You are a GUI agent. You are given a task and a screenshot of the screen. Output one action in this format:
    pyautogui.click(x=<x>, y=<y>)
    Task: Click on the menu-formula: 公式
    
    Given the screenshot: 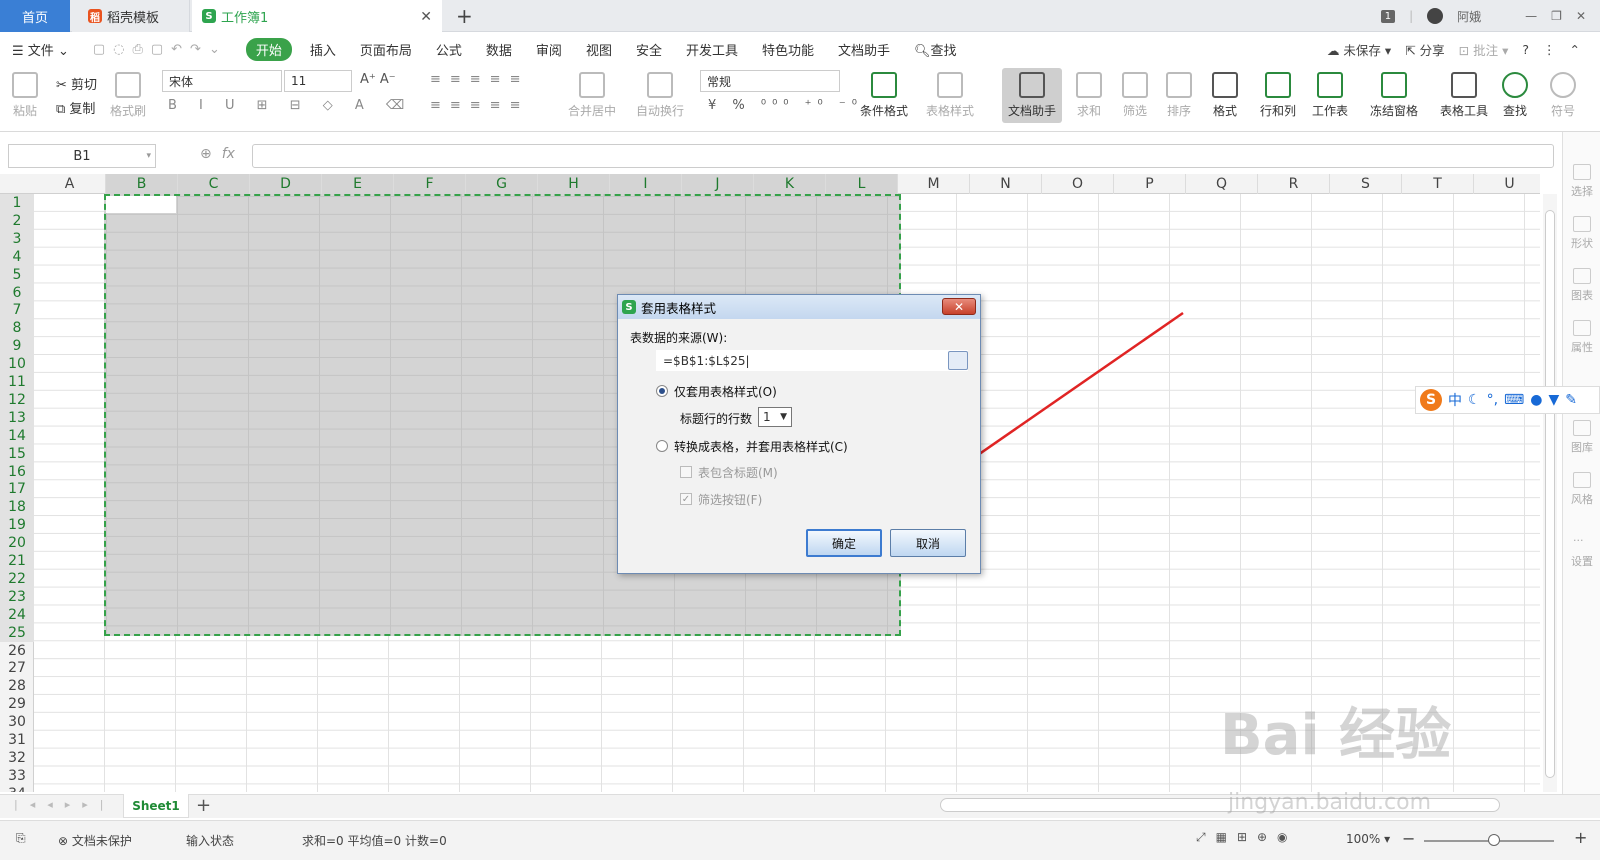 What is the action you would take?
    pyautogui.click(x=449, y=49)
    